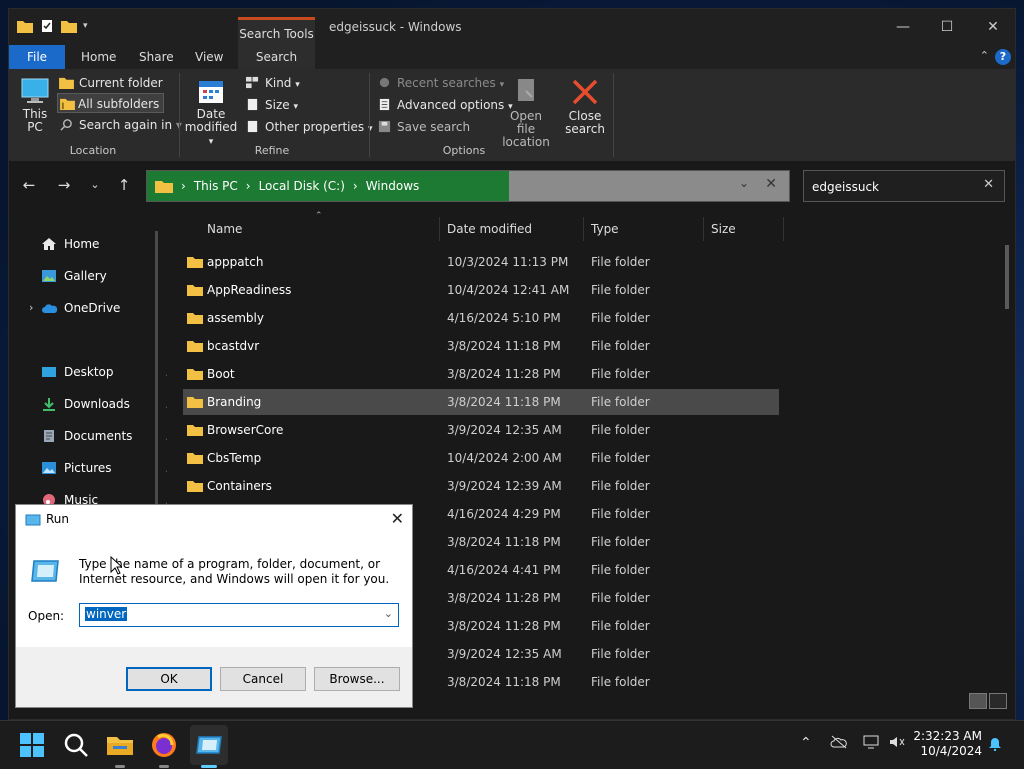 Image resolution: width=1024 pixels, height=769 pixels. Describe the element at coordinates (481, 458) in the screenshot. I see `table-row: CbsTemp 10/4/2024 2:00 AM File folder` at that location.